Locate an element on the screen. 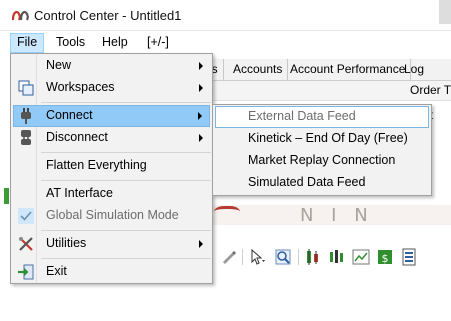  control-center-tabs: ns Accounts Account Performance Log is located at coordinates (325, 70).